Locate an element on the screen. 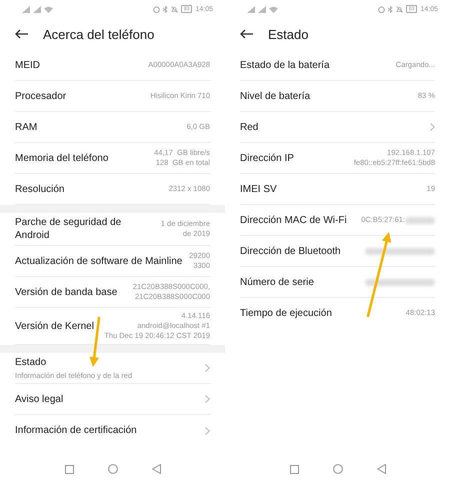 The height and width of the screenshot is (482, 450). setting-label: MEID is located at coordinates (28, 65).